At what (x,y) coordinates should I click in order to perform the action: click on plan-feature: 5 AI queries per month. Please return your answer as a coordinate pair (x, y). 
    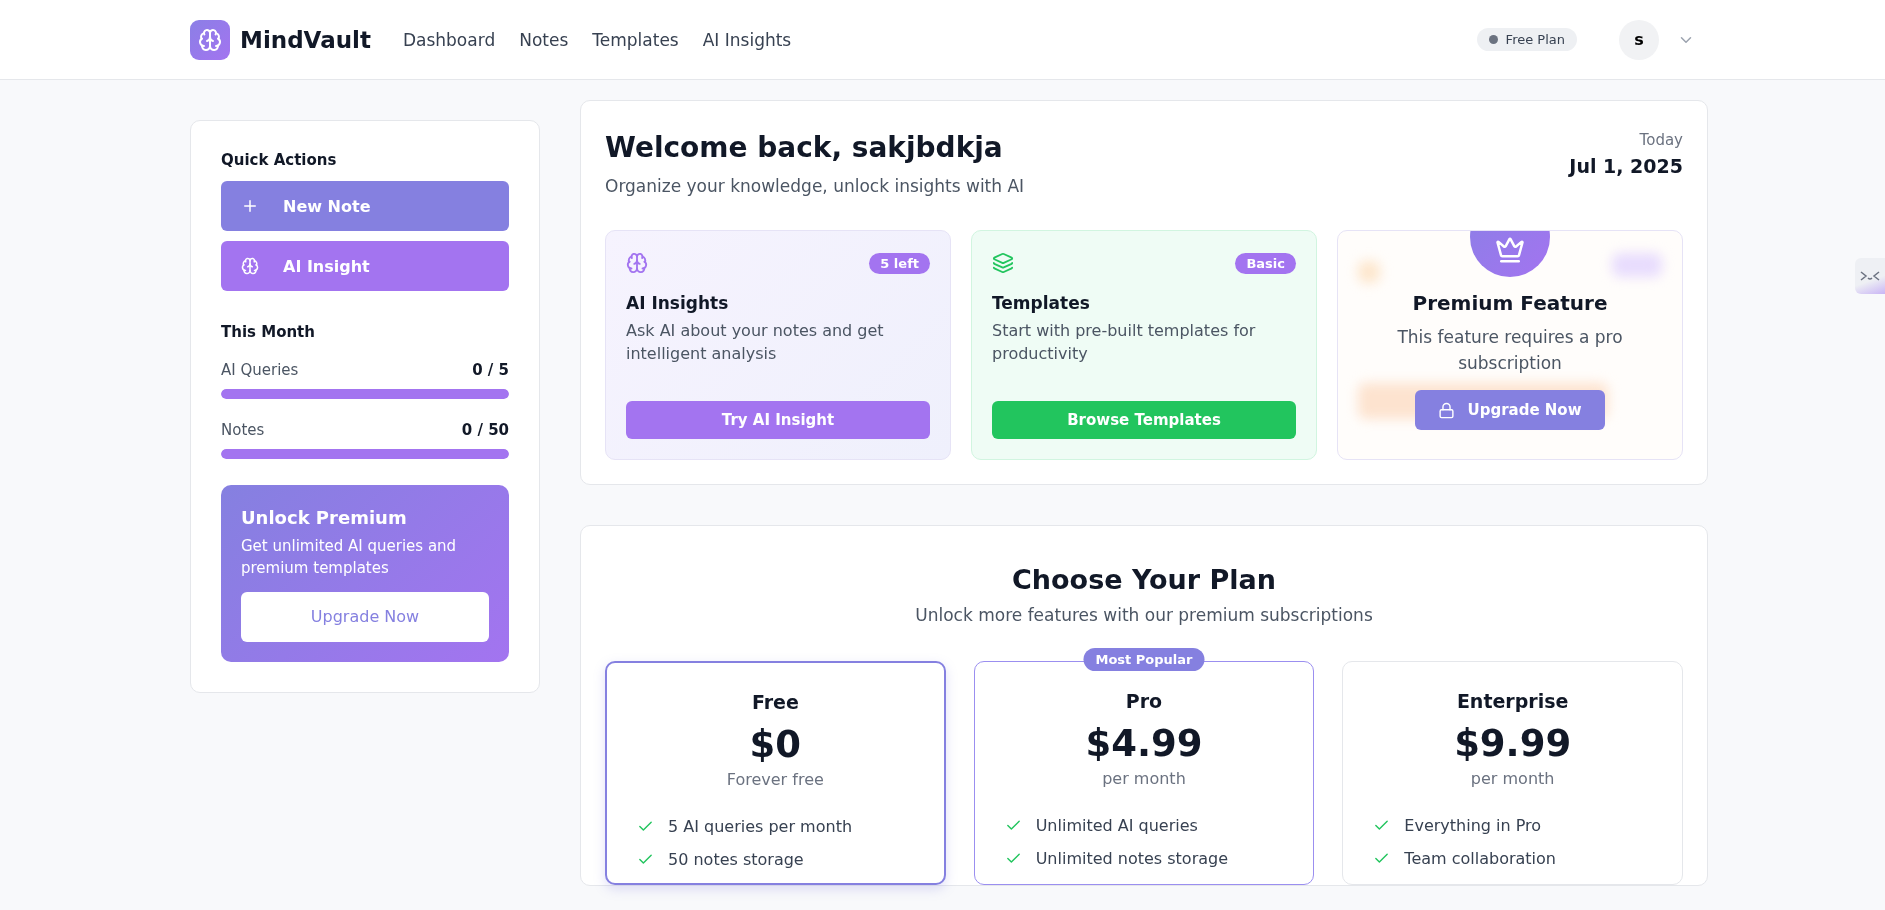
    Looking at the image, I should click on (760, 826).